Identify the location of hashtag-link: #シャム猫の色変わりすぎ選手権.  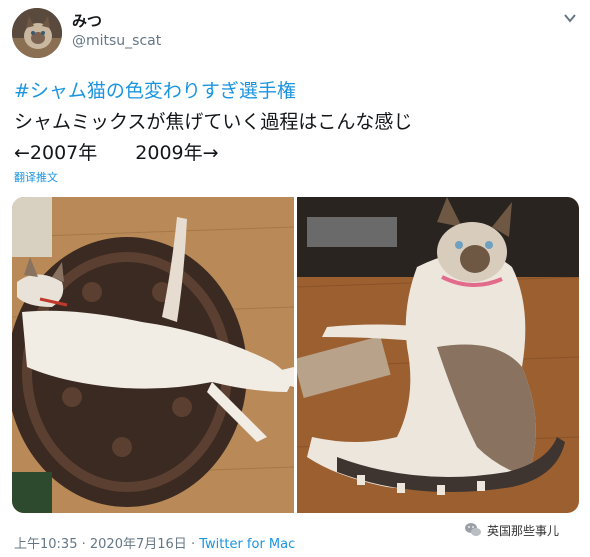
(155, 89).